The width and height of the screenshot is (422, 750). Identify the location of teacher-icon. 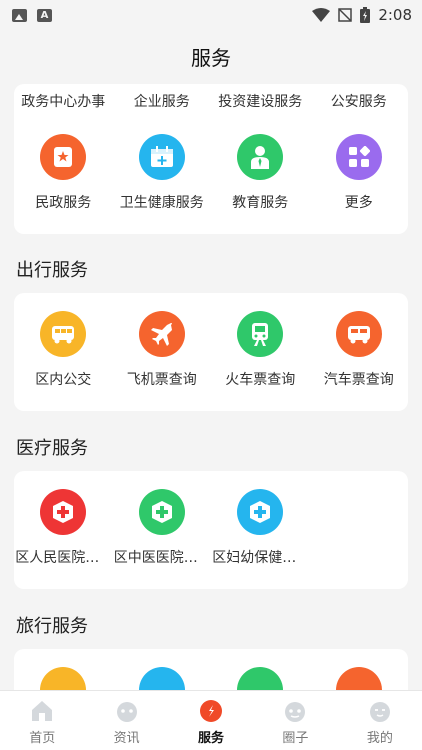
(260, 157).